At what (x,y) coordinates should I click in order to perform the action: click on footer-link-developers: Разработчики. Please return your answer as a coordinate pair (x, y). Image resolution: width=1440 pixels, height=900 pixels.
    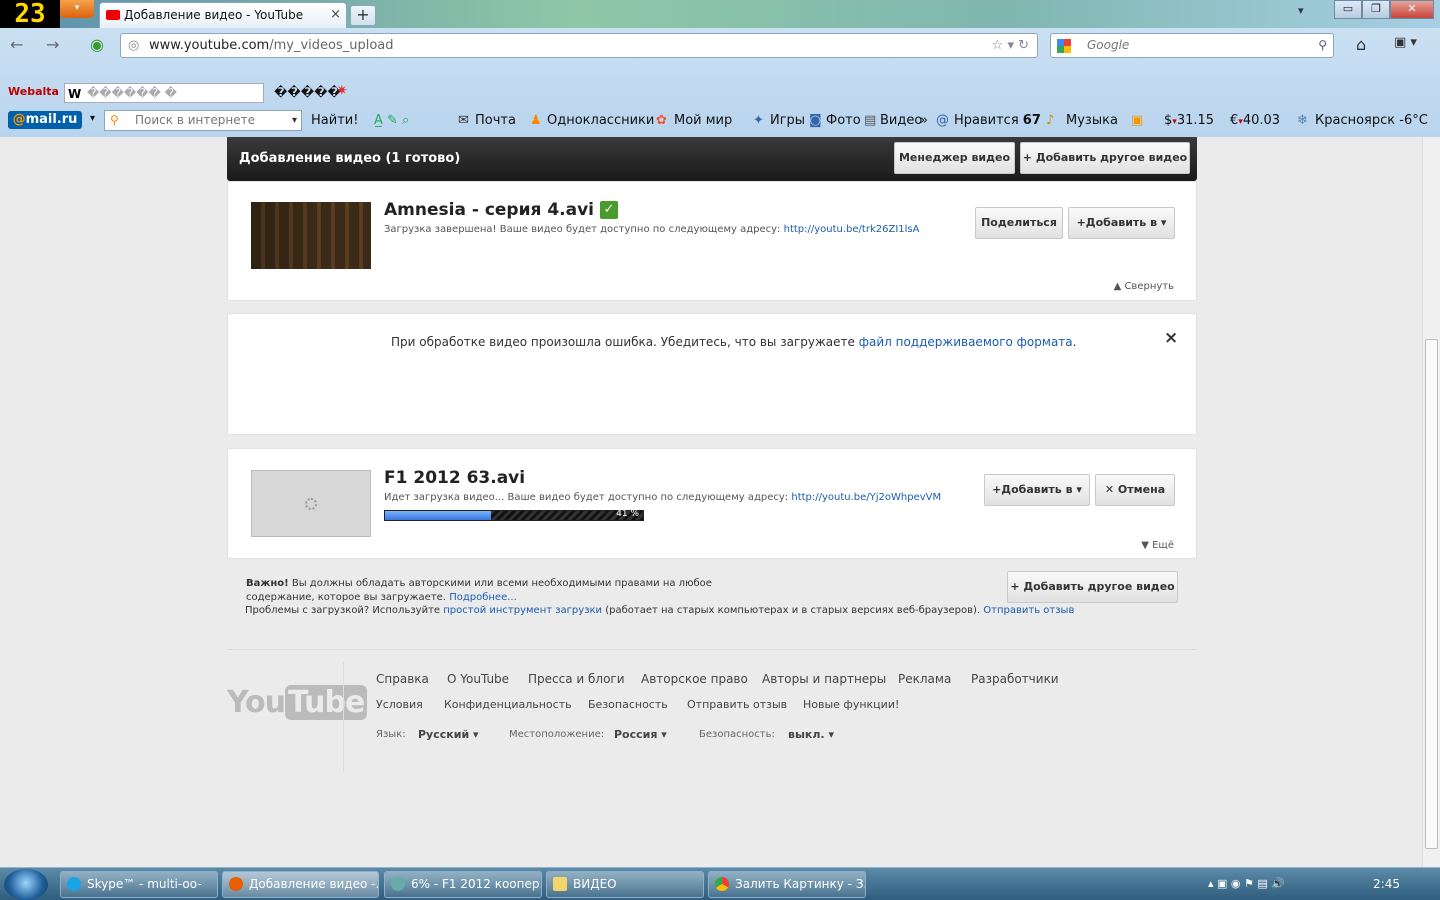
    Looking at the image, I should click on (1015, 679).